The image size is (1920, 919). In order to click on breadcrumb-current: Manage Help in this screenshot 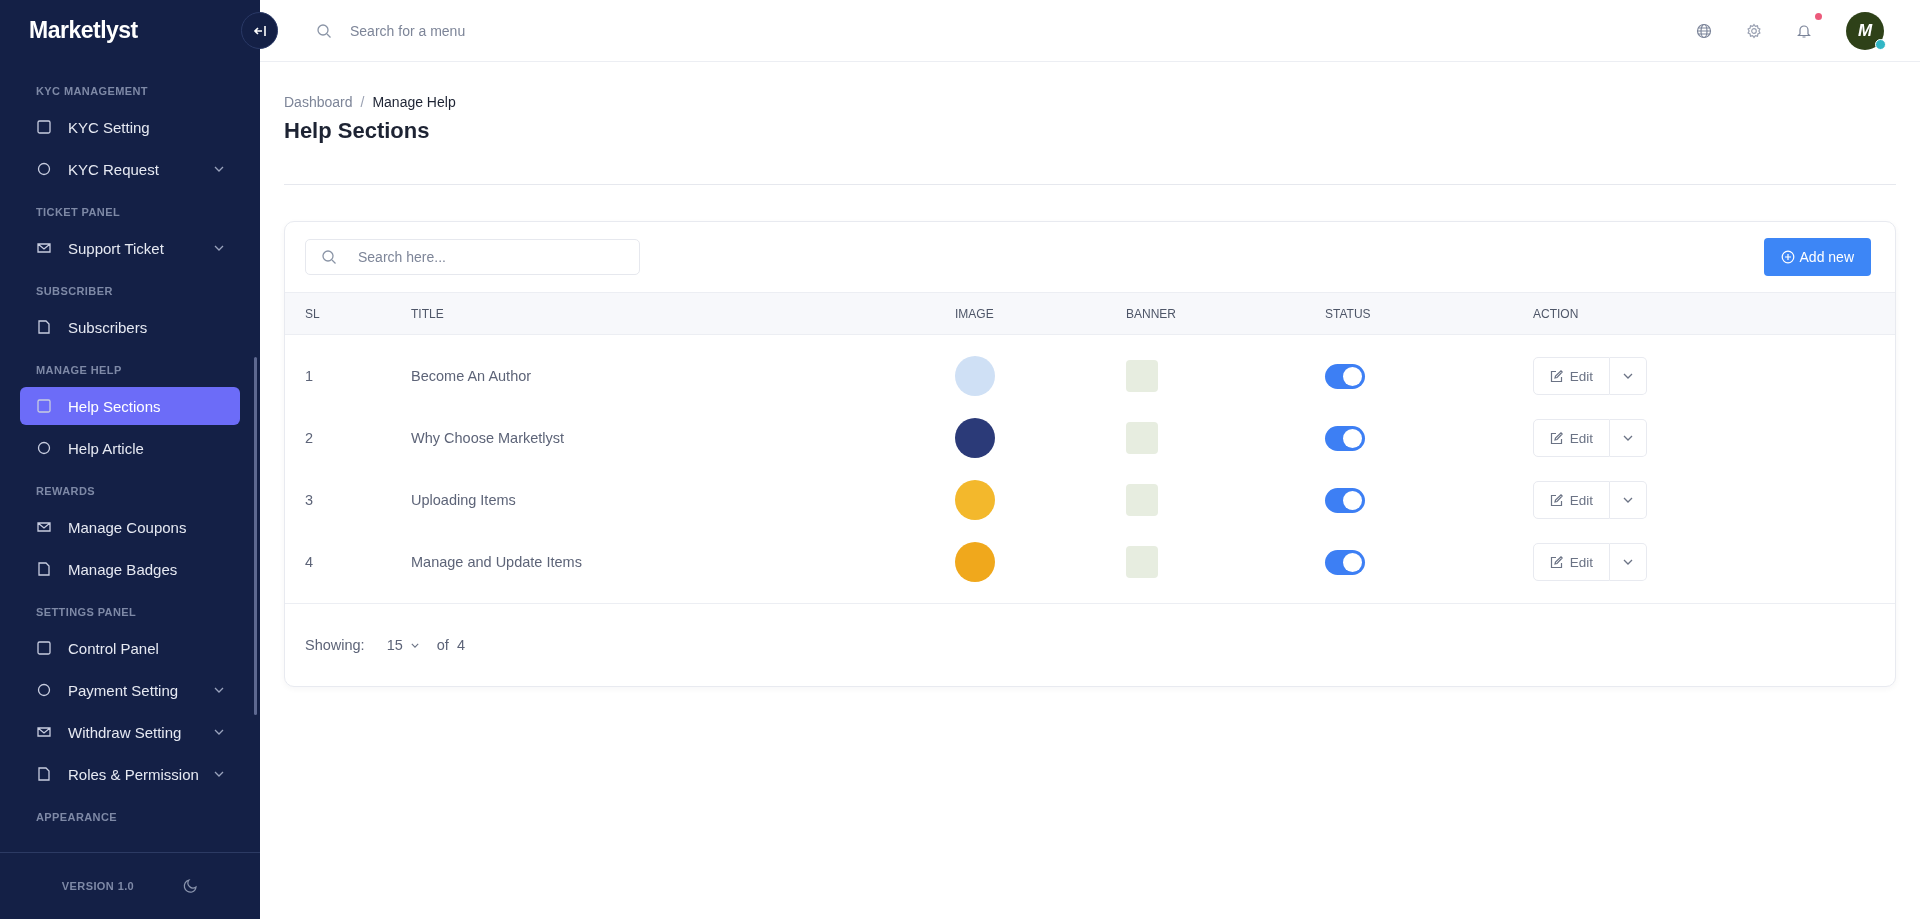, I will do `click(414, 102)`.